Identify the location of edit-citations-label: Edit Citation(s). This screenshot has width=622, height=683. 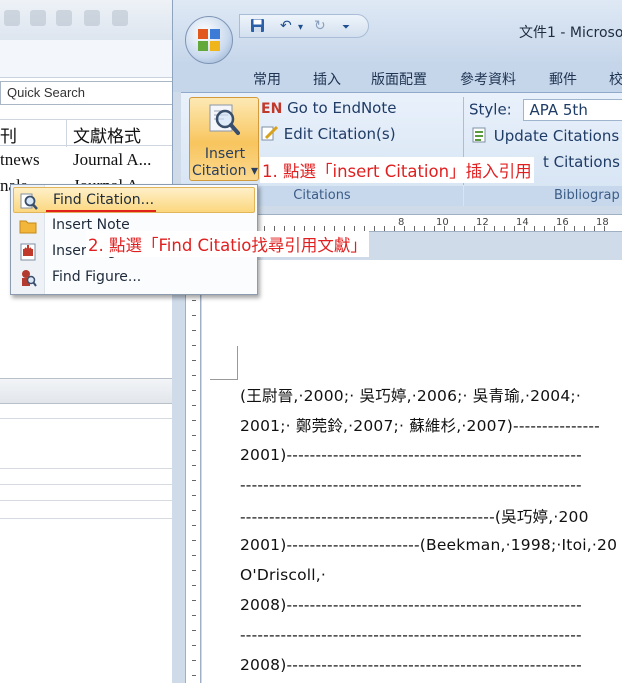
(339, 134).